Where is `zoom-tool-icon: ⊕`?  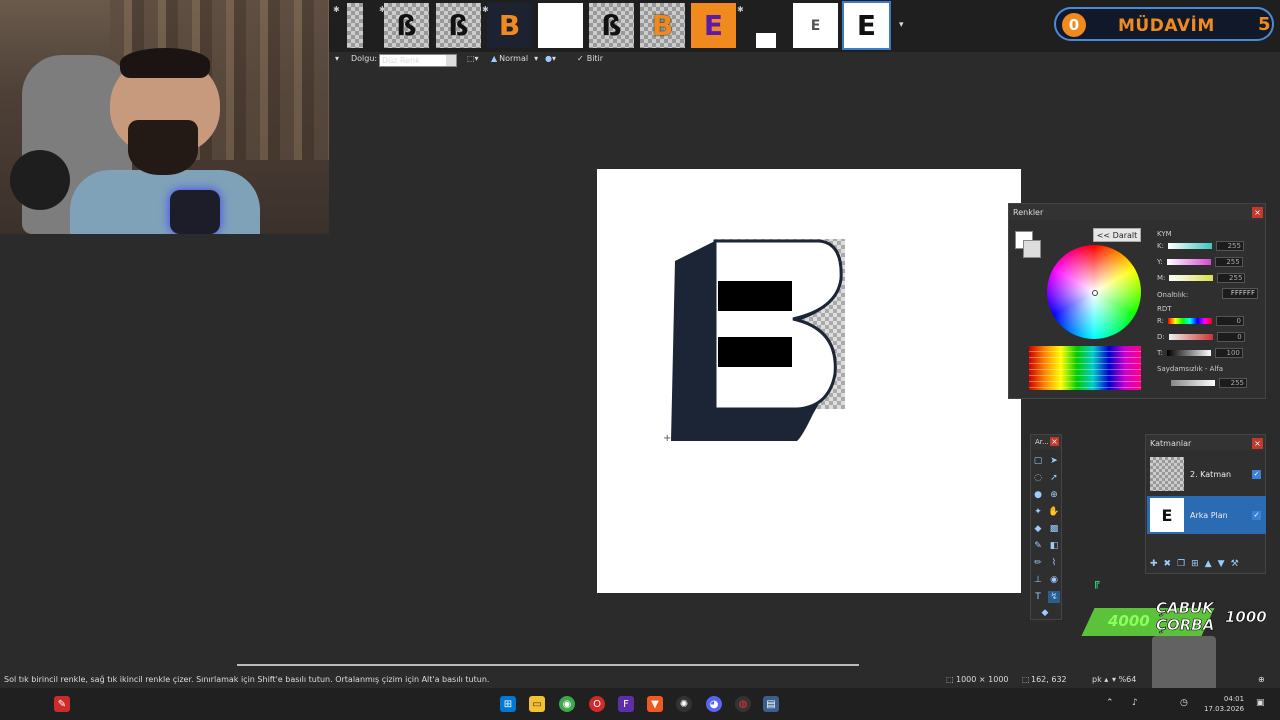
zoom-tool-icon: ⊕ is located at coordinates (1054, 495).